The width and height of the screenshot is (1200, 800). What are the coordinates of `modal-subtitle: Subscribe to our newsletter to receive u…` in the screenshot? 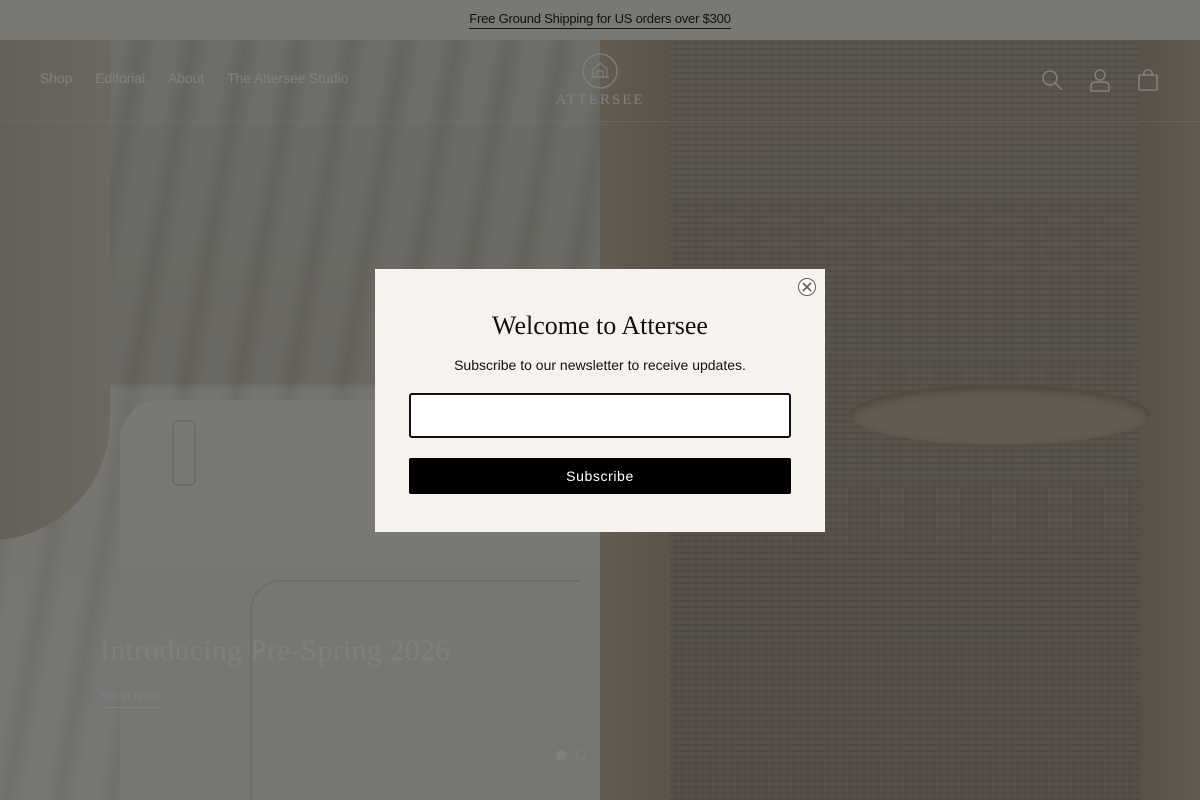 It's located at (600, 365).